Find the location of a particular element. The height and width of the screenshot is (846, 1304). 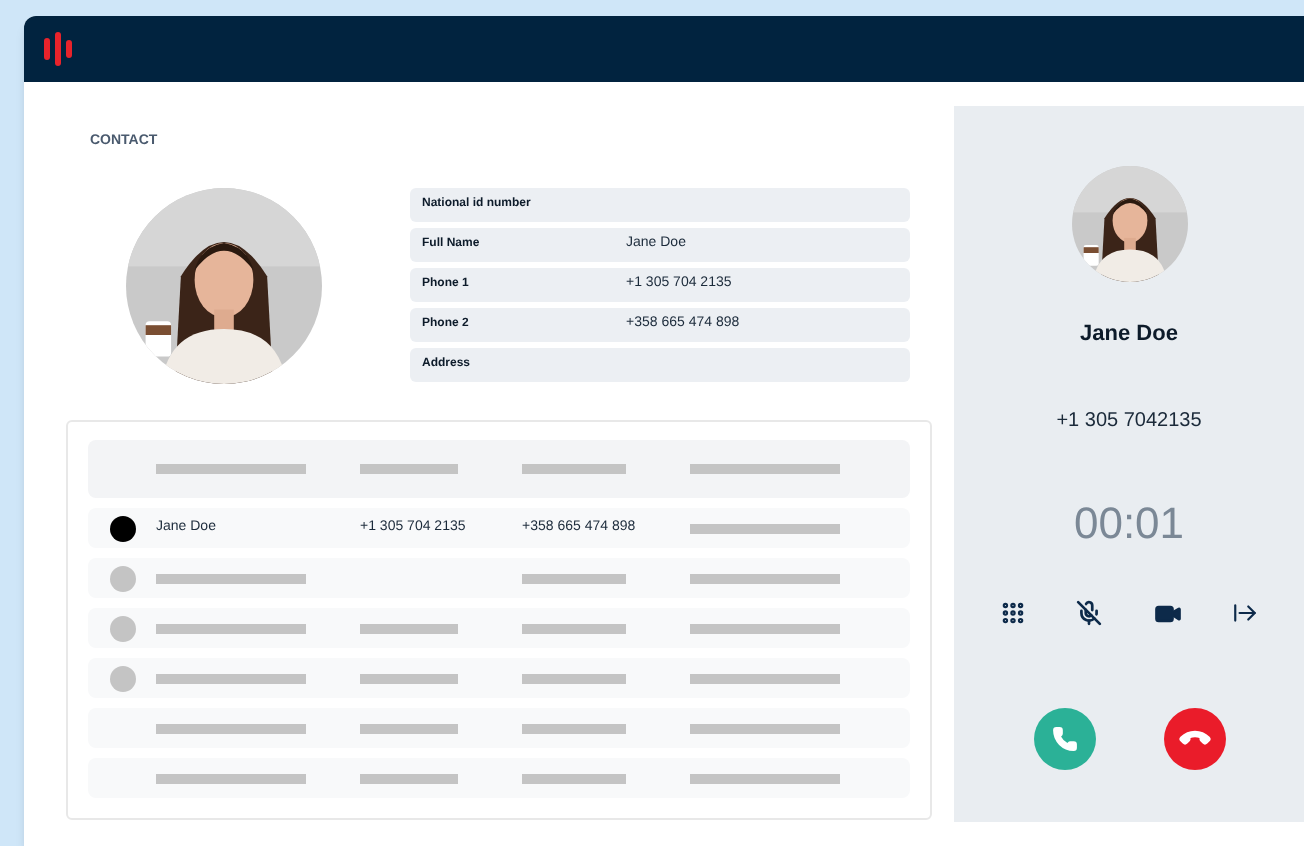

transfer-icon is located at coordinates (1245, 612).